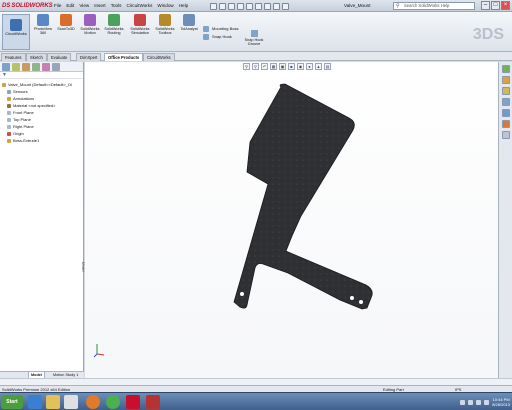 This screenshot has height=410, width=512. What do you see at coordinates (165, 6) in the screenshot?
I see `menu-window: Window` at bounding box center [165, 6].